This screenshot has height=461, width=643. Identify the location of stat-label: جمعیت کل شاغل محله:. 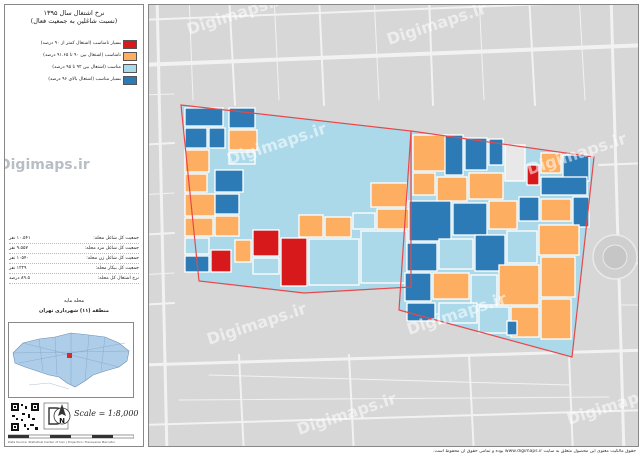
(116, 238).